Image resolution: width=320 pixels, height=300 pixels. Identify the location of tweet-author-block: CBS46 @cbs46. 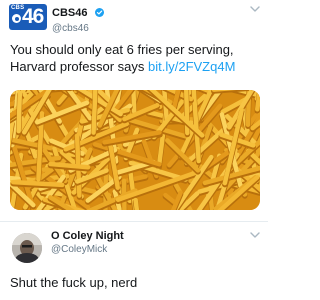
(78, 18).